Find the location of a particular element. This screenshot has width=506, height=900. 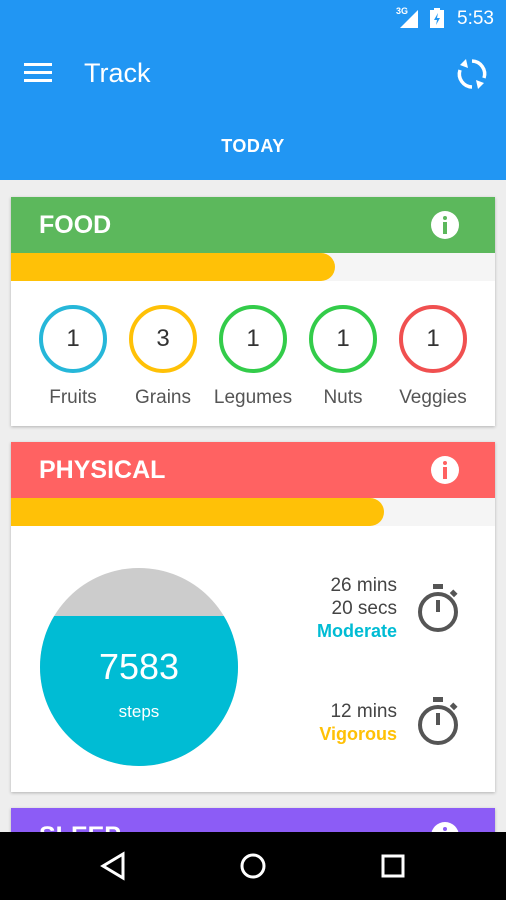

food-item-grains: 3 Grains is located at coordinates (163, 357).